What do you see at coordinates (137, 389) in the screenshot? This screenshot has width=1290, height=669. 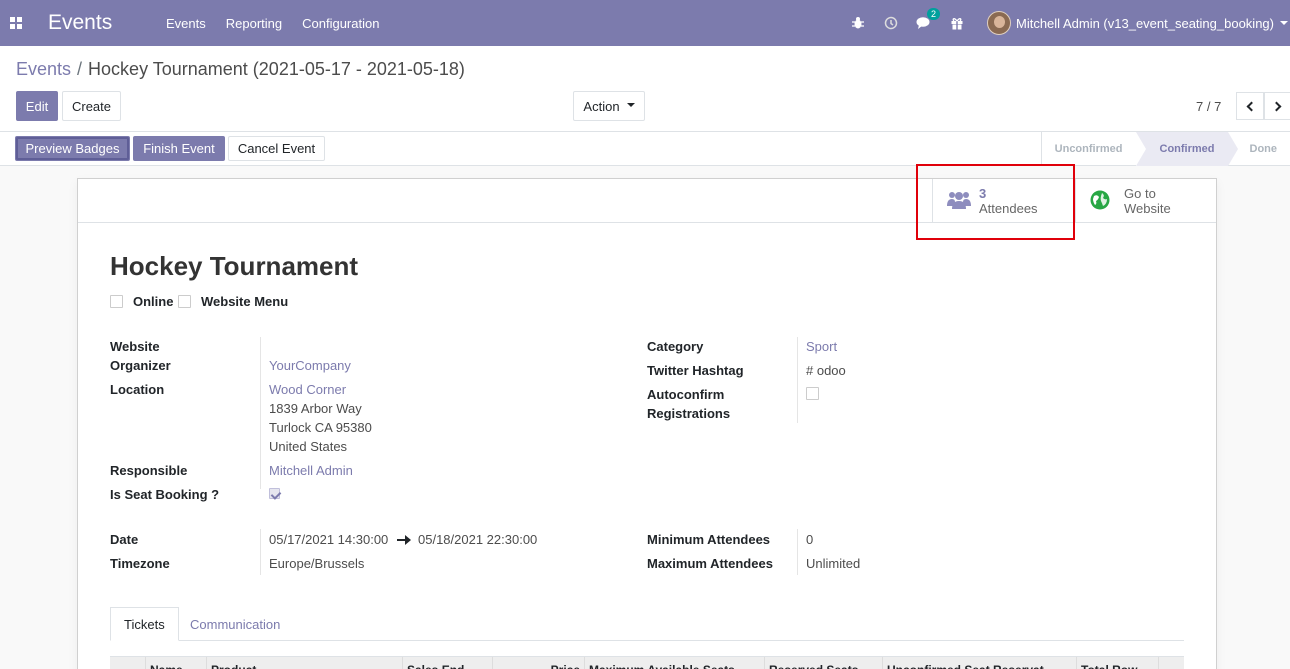 I see `location-label: Location` at bounding box center [137, 389].